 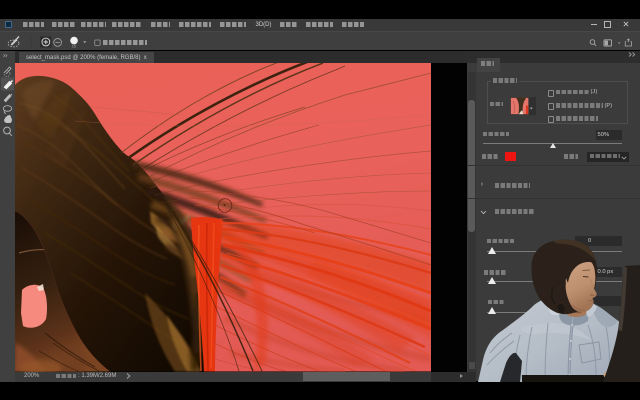 I want to click on svg-text: 15, so click(x=74, y=47).